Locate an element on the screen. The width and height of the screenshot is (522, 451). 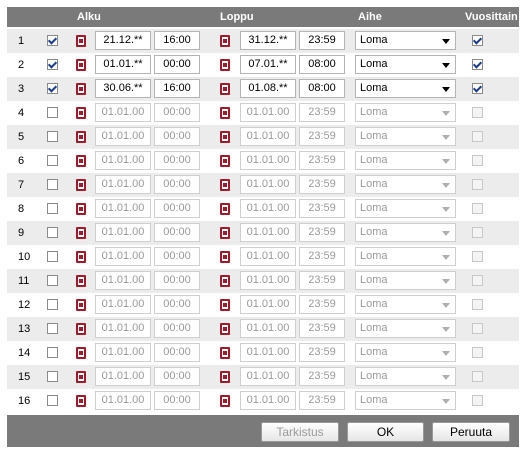
end-date-field: 31.12.** is located at coordinates (268, 40).